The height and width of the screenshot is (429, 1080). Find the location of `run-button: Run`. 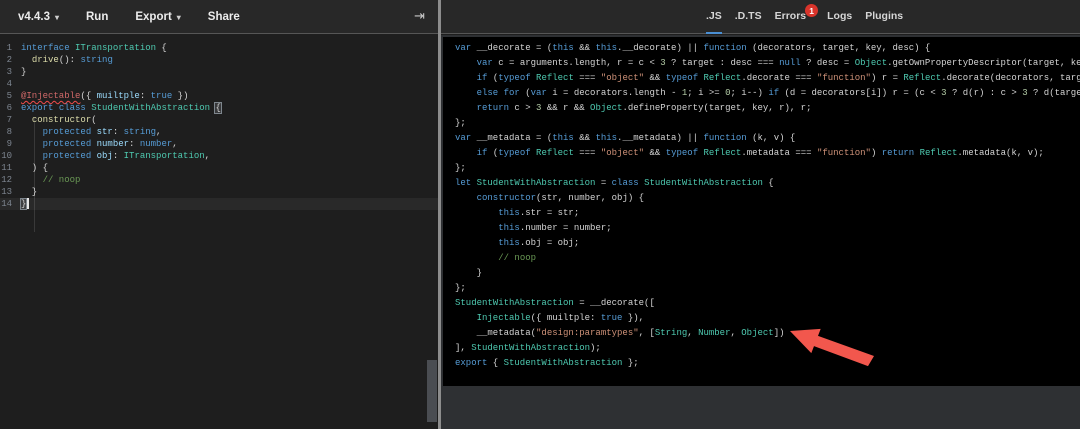

run-button: Run is located at coordinates (97, 17).